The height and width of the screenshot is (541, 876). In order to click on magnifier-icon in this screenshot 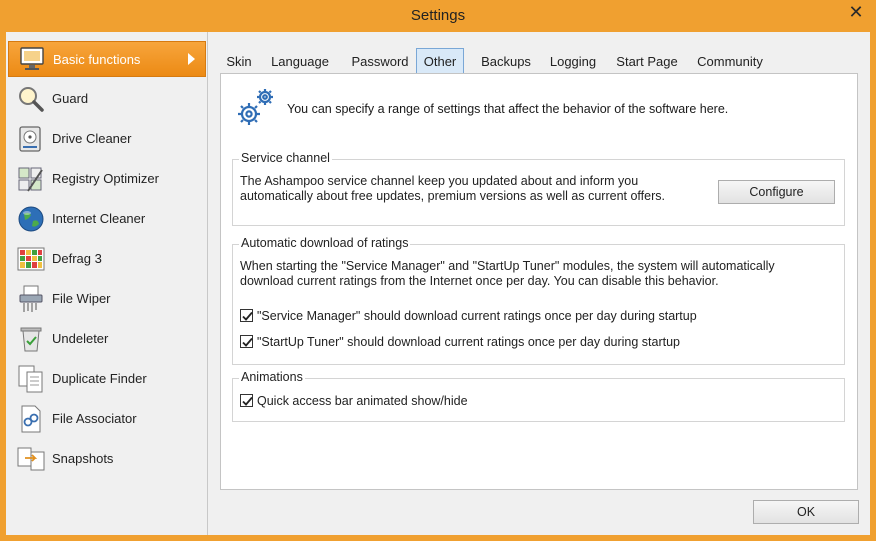, I will do `click(31, 99)`.